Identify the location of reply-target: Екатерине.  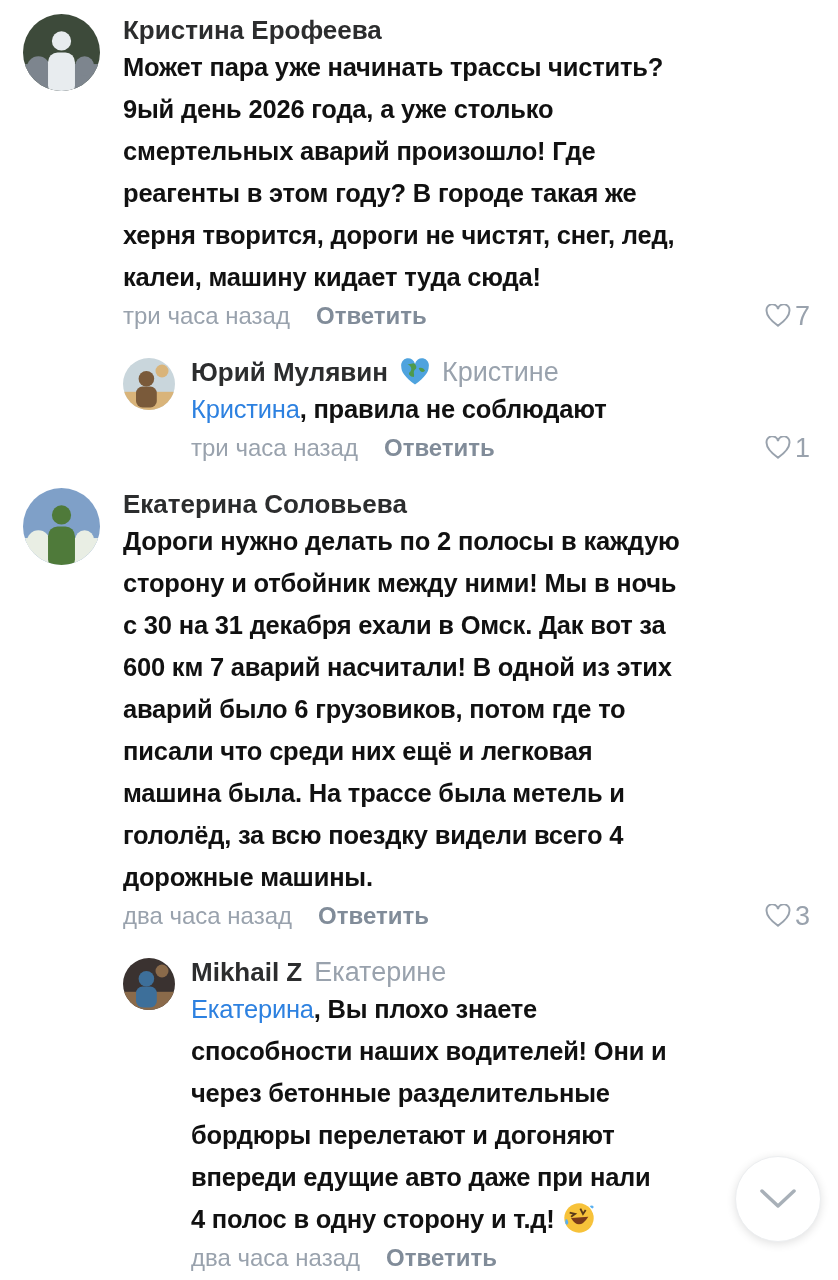
(380, 972).